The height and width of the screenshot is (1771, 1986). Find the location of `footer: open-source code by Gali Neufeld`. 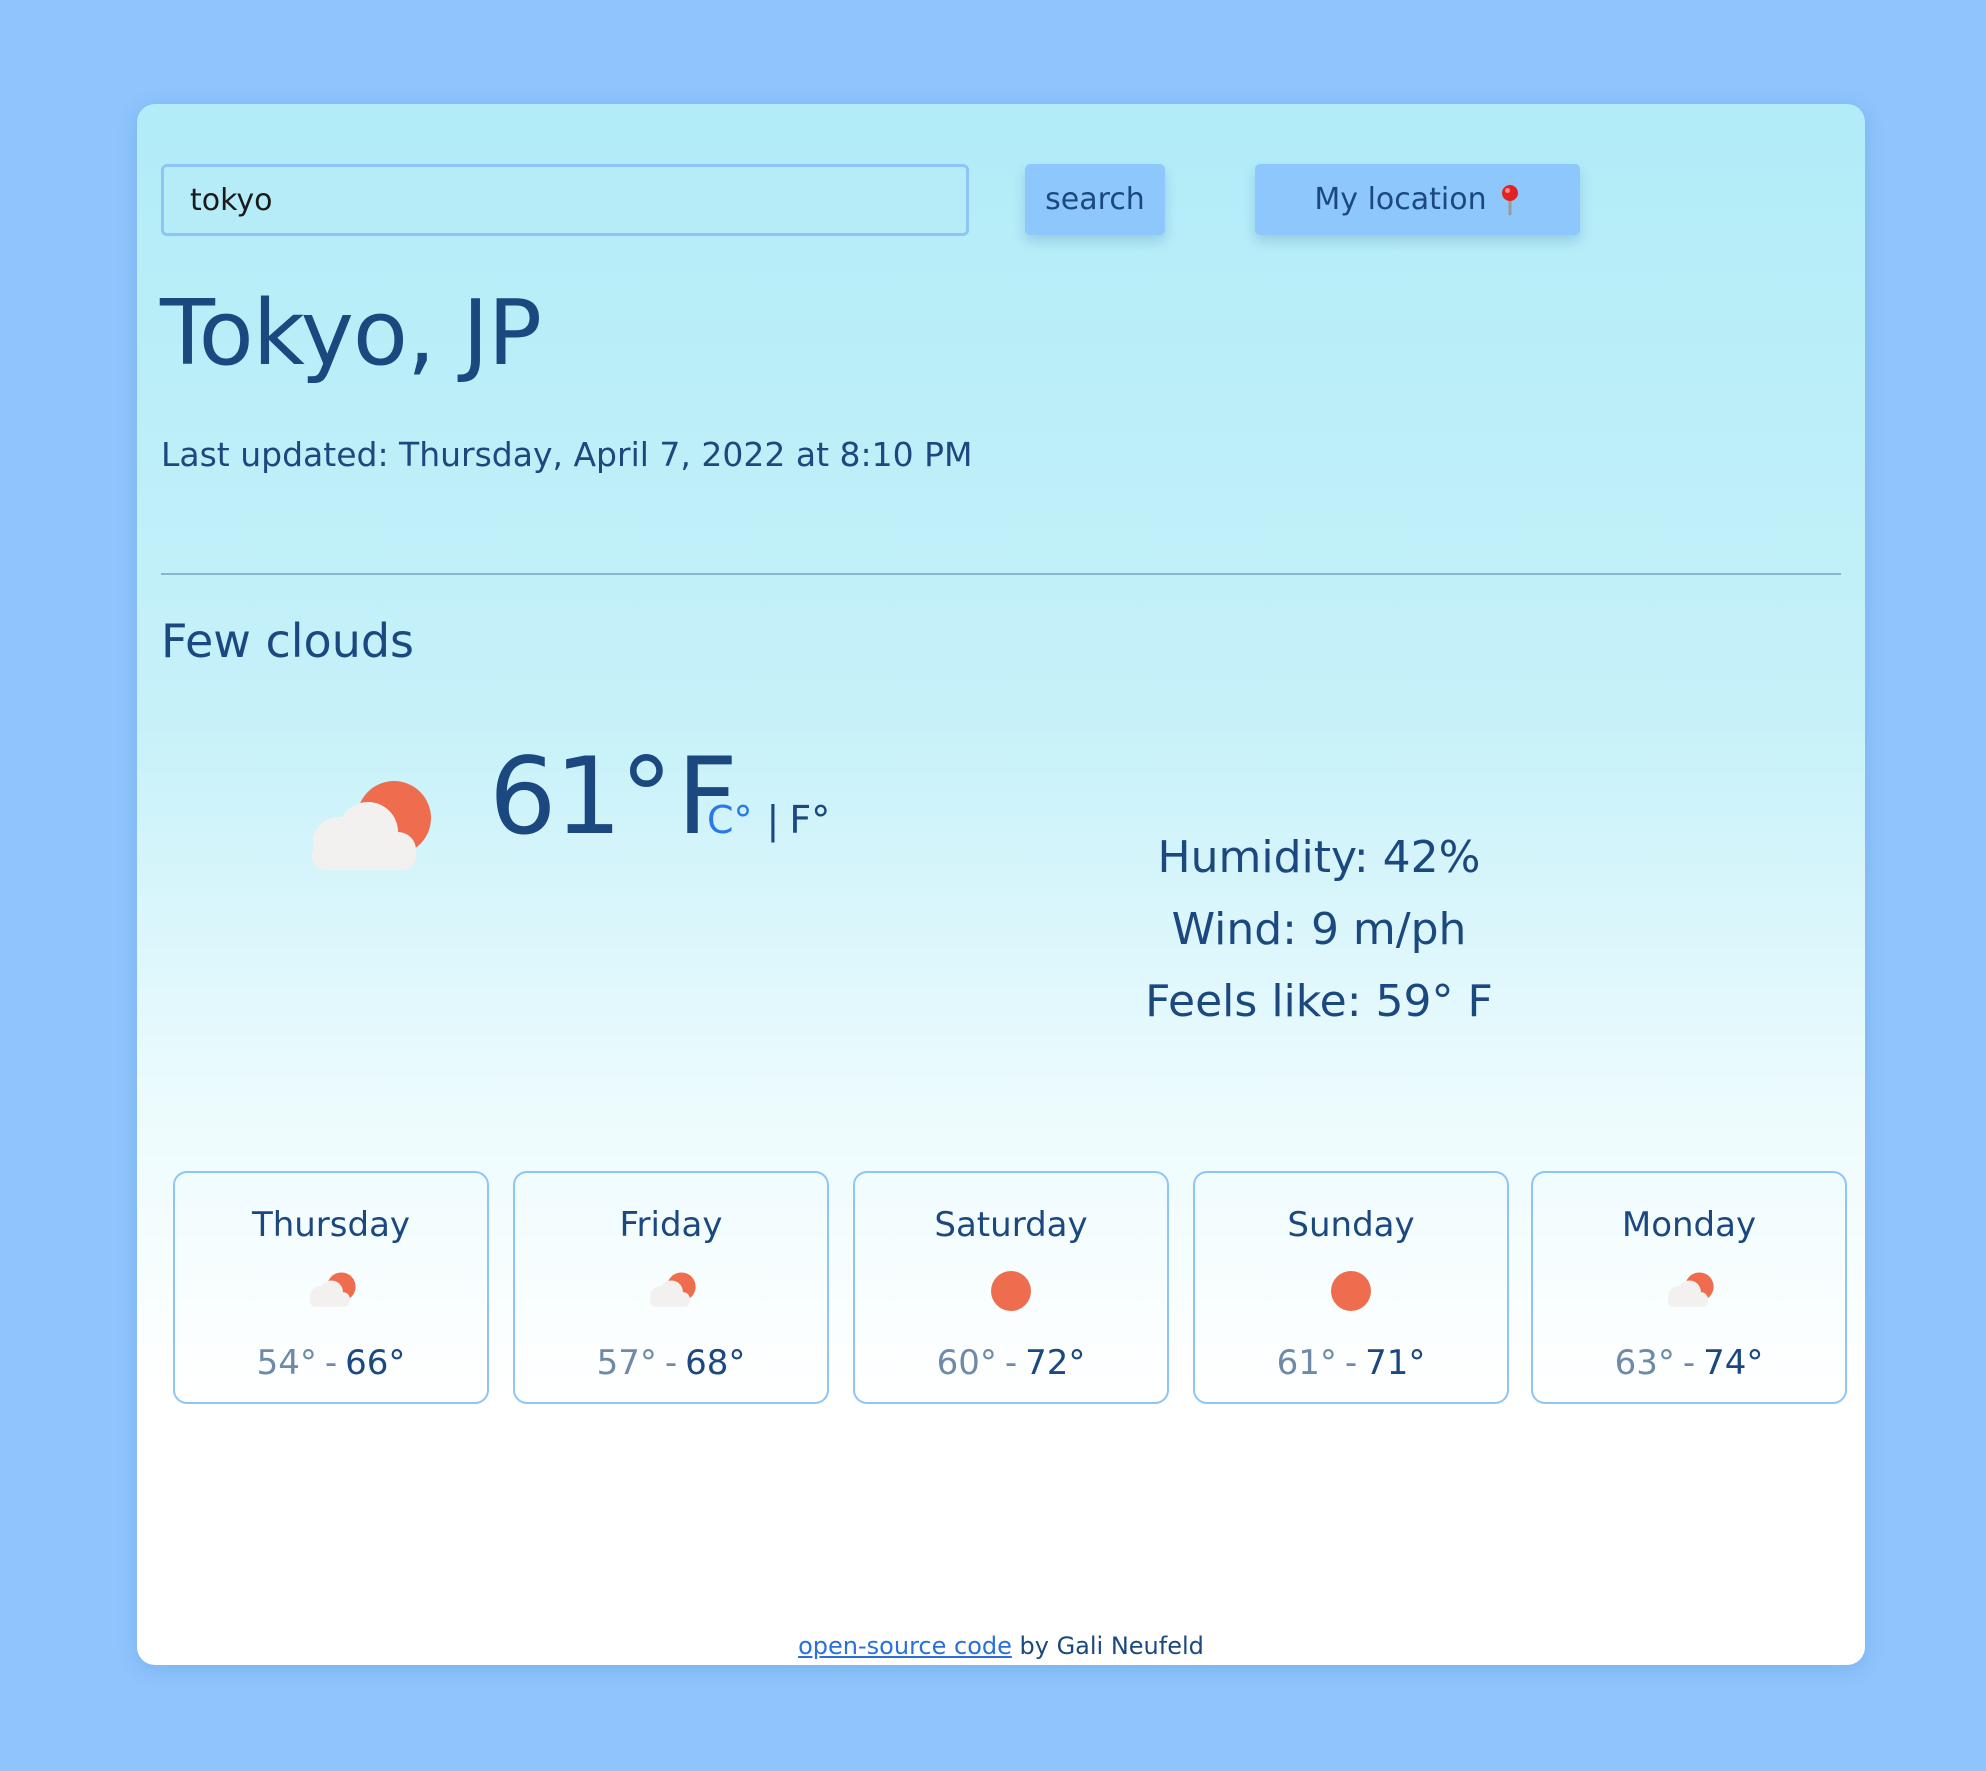

footer: open-source code by Gali Neufeld is located at coordinates (1001, 1646).